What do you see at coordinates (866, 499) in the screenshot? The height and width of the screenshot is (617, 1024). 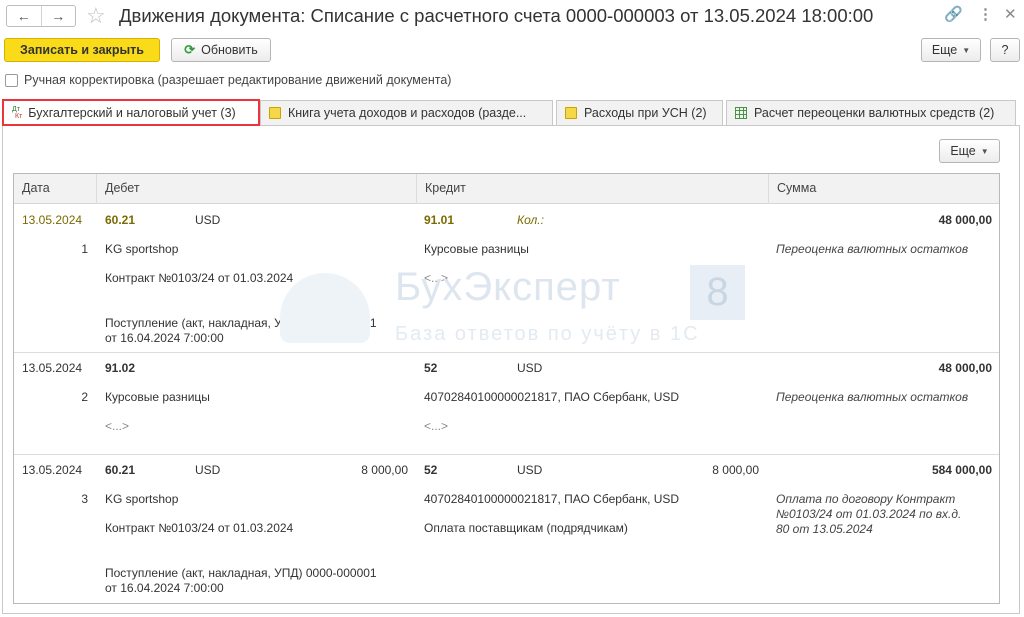 I see `row-sum-note-1: Оплата по договору Контракт` at bounding box center [866, 499].